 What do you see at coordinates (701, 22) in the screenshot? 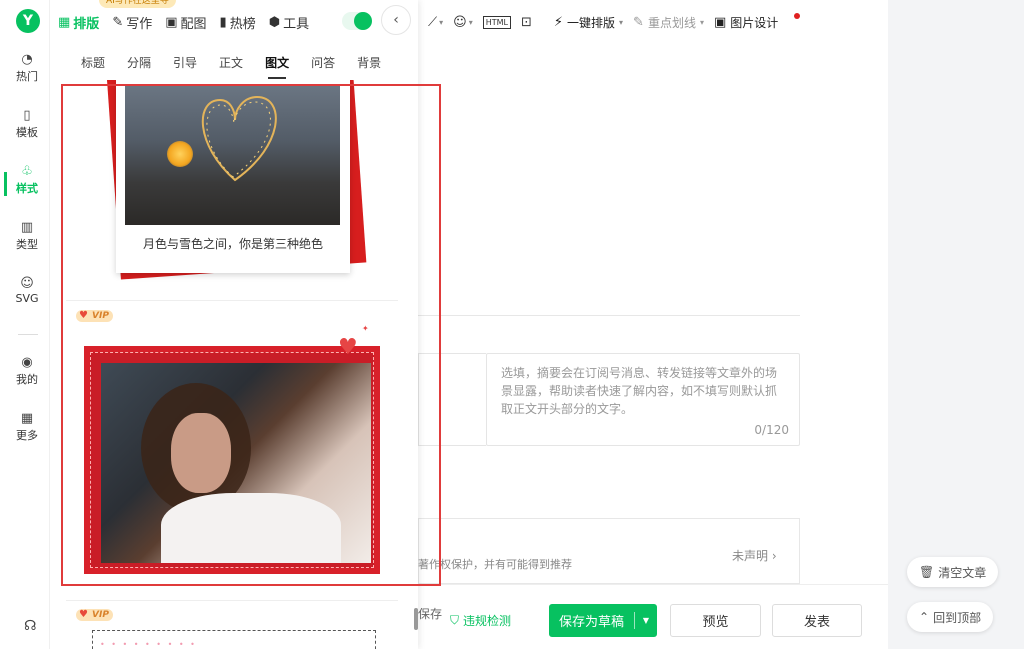
I see `chevron-down-icon: ▾` at bounding box center [701, 22].